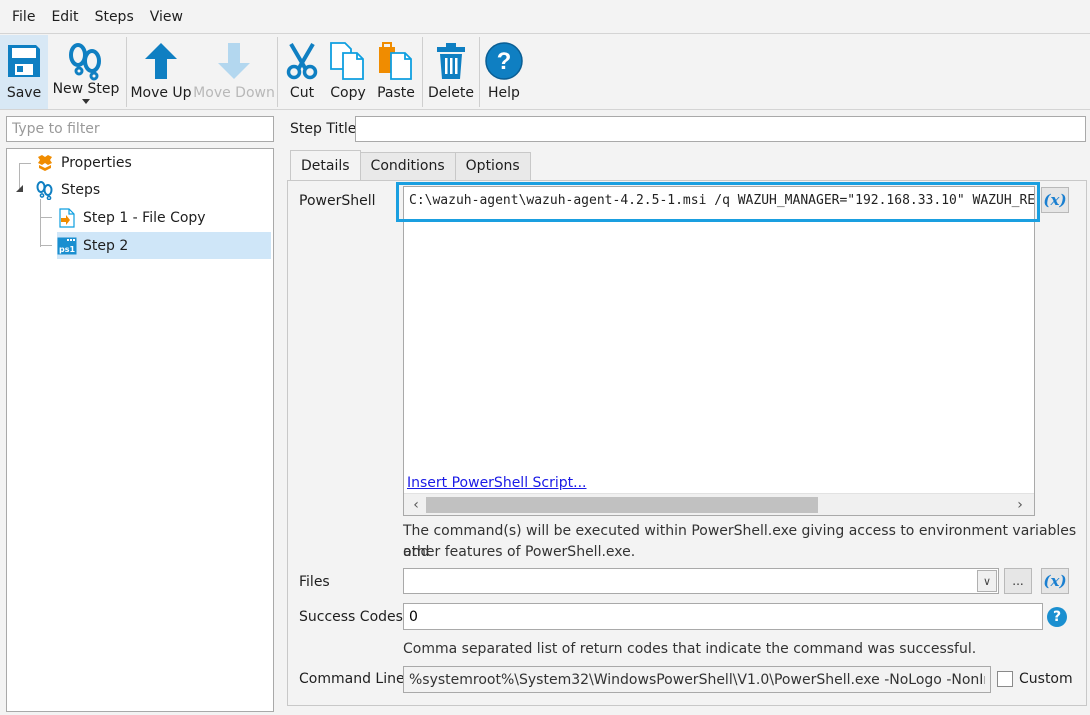 The width and height of the screenshot is (1090, 715). Describe the element at coordinates (106, 245) in the screenshot. I see `tree-item-label: Step 2` at that location.